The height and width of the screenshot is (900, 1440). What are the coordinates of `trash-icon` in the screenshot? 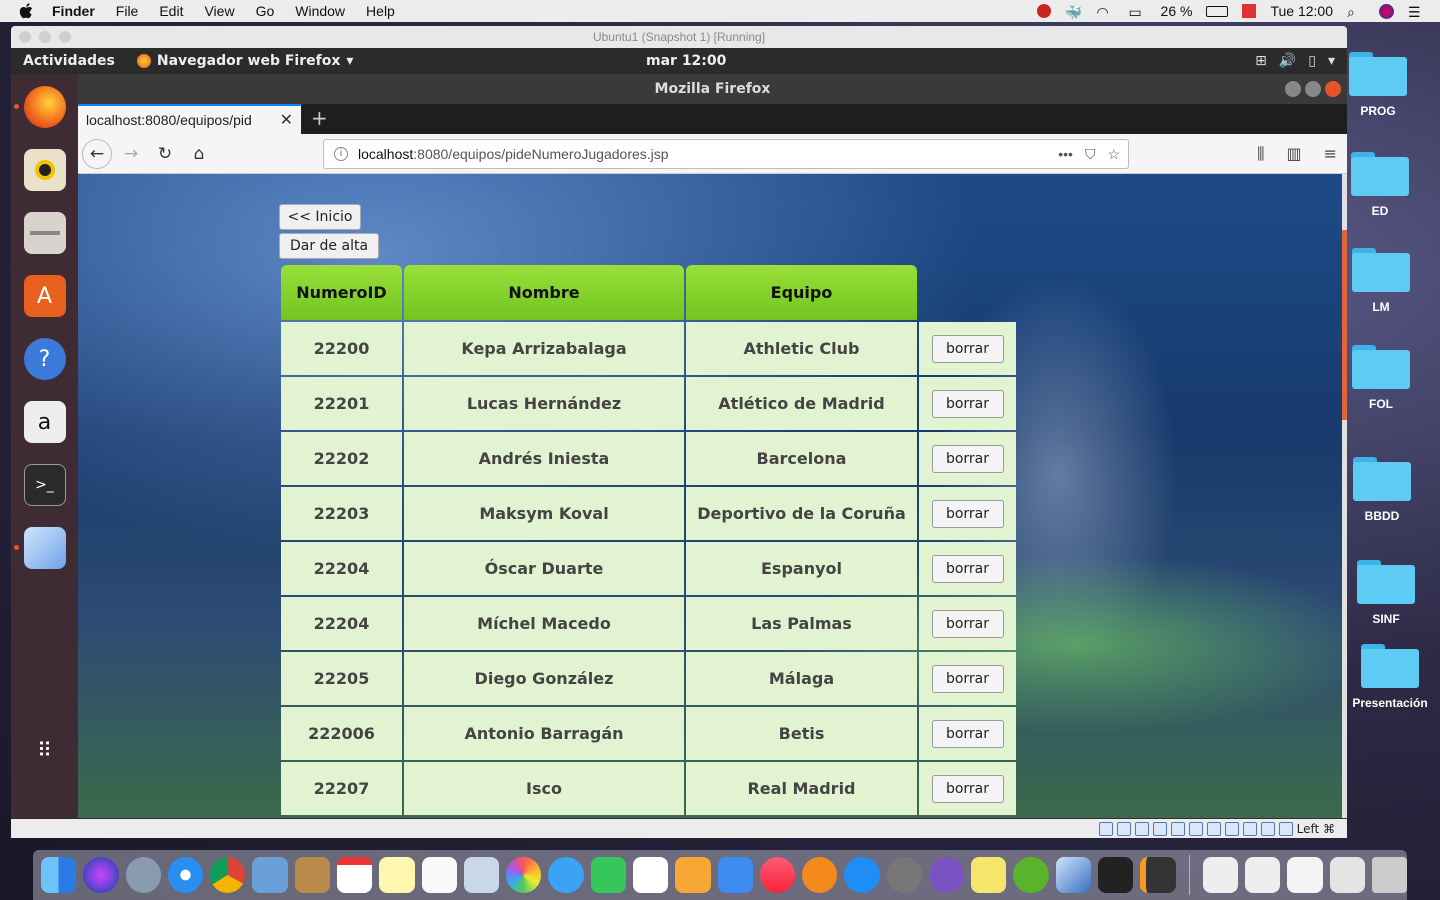 It's located at (1389, 875).